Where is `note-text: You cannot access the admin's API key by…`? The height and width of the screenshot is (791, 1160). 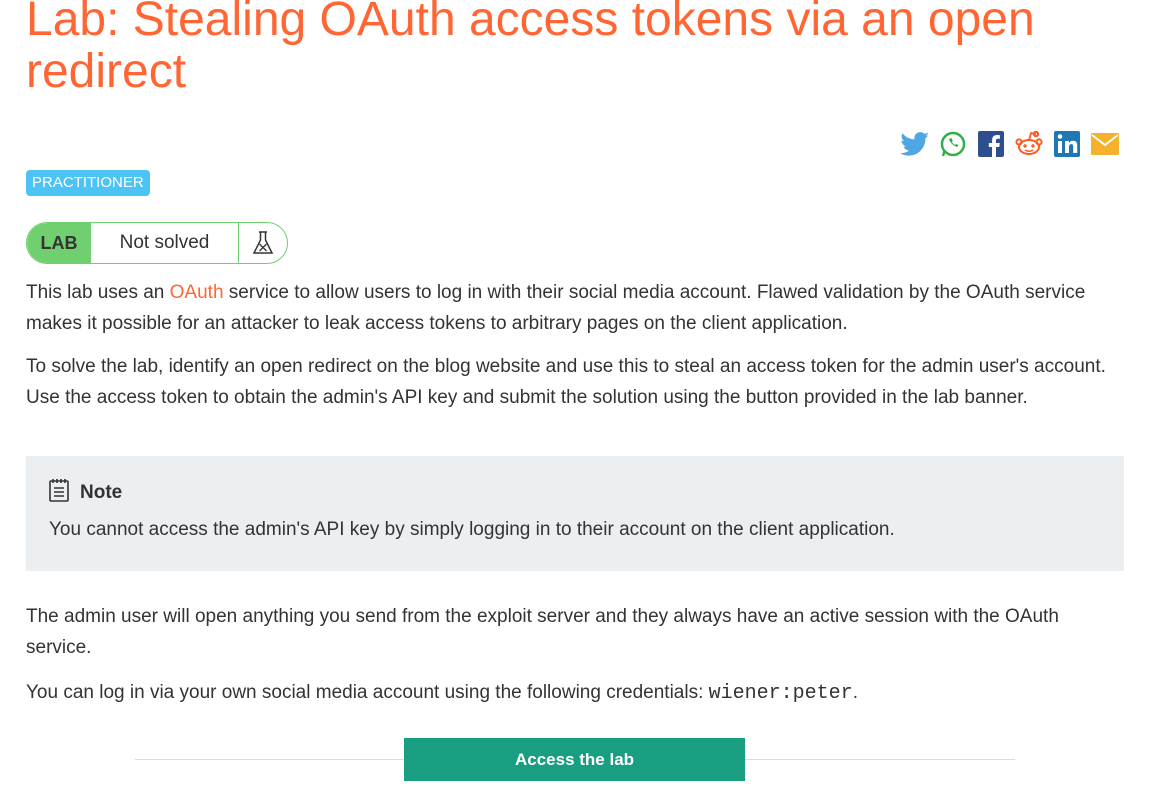 note-text: You cannot access the admin's API key by… is located at coordinates (472, 529).